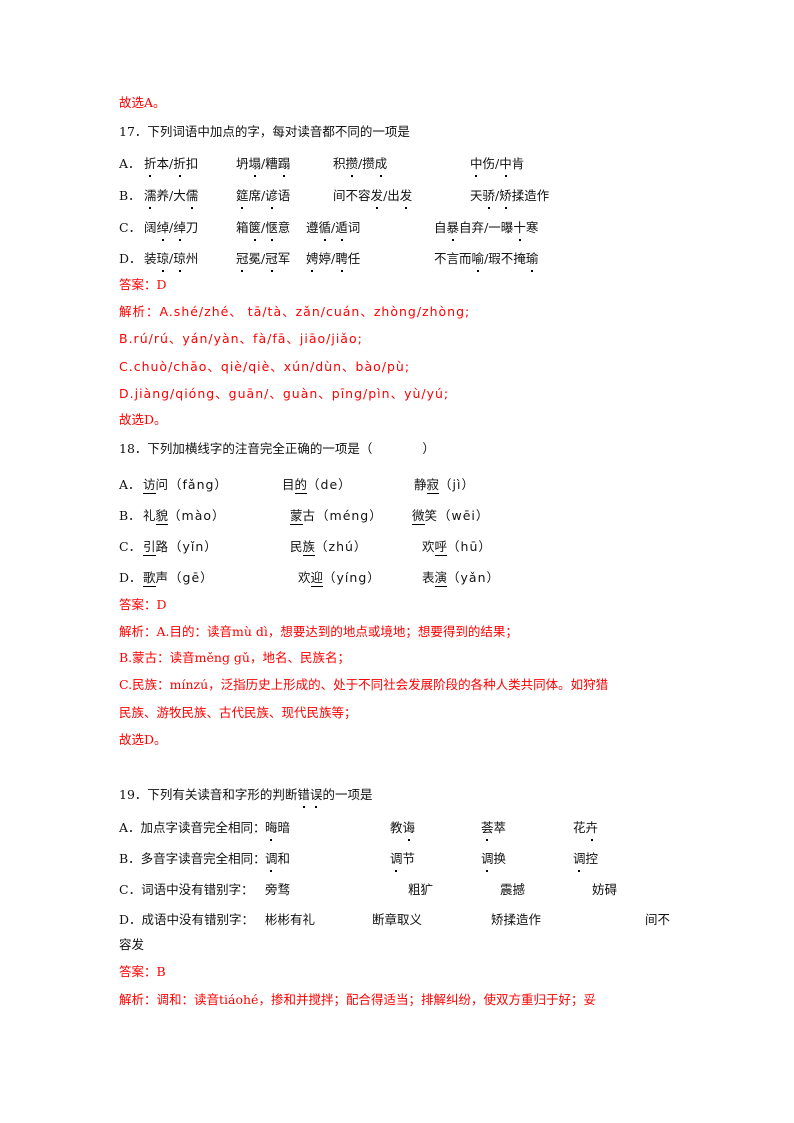  Describe the element at coordinates (192, 827) in the screenshot. I see `q19-option-label: A．加点字读音完全相同：` at that location.